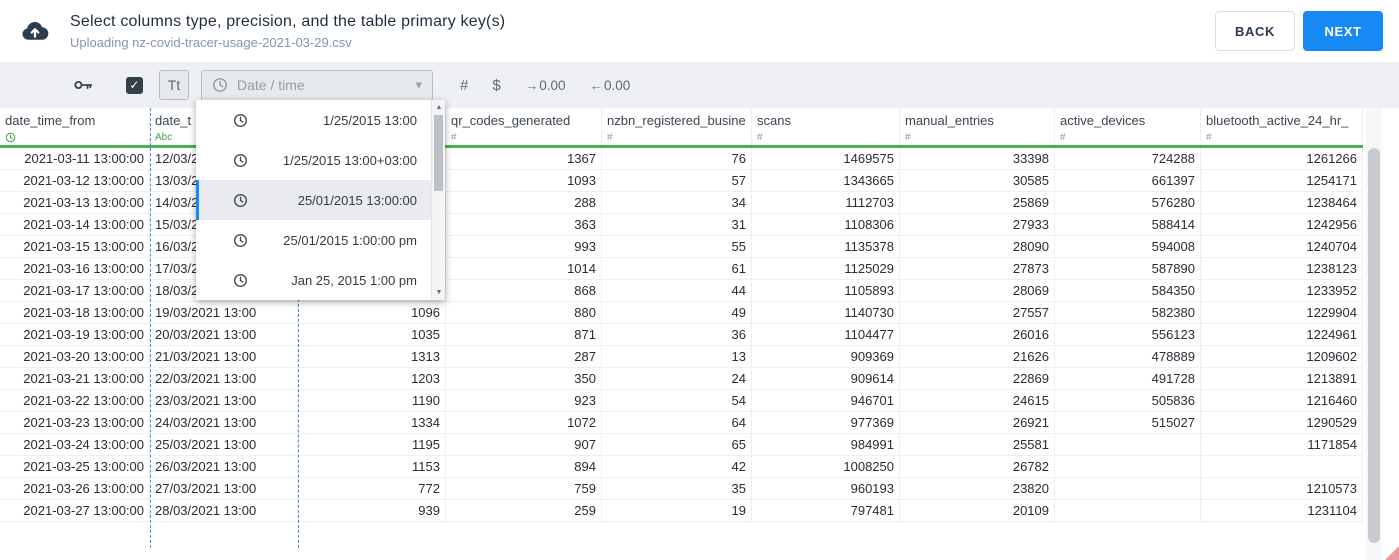 The height and width of the screenshot is (560, 1399). I want to click on table-cell: 23820, so click(977, 489).